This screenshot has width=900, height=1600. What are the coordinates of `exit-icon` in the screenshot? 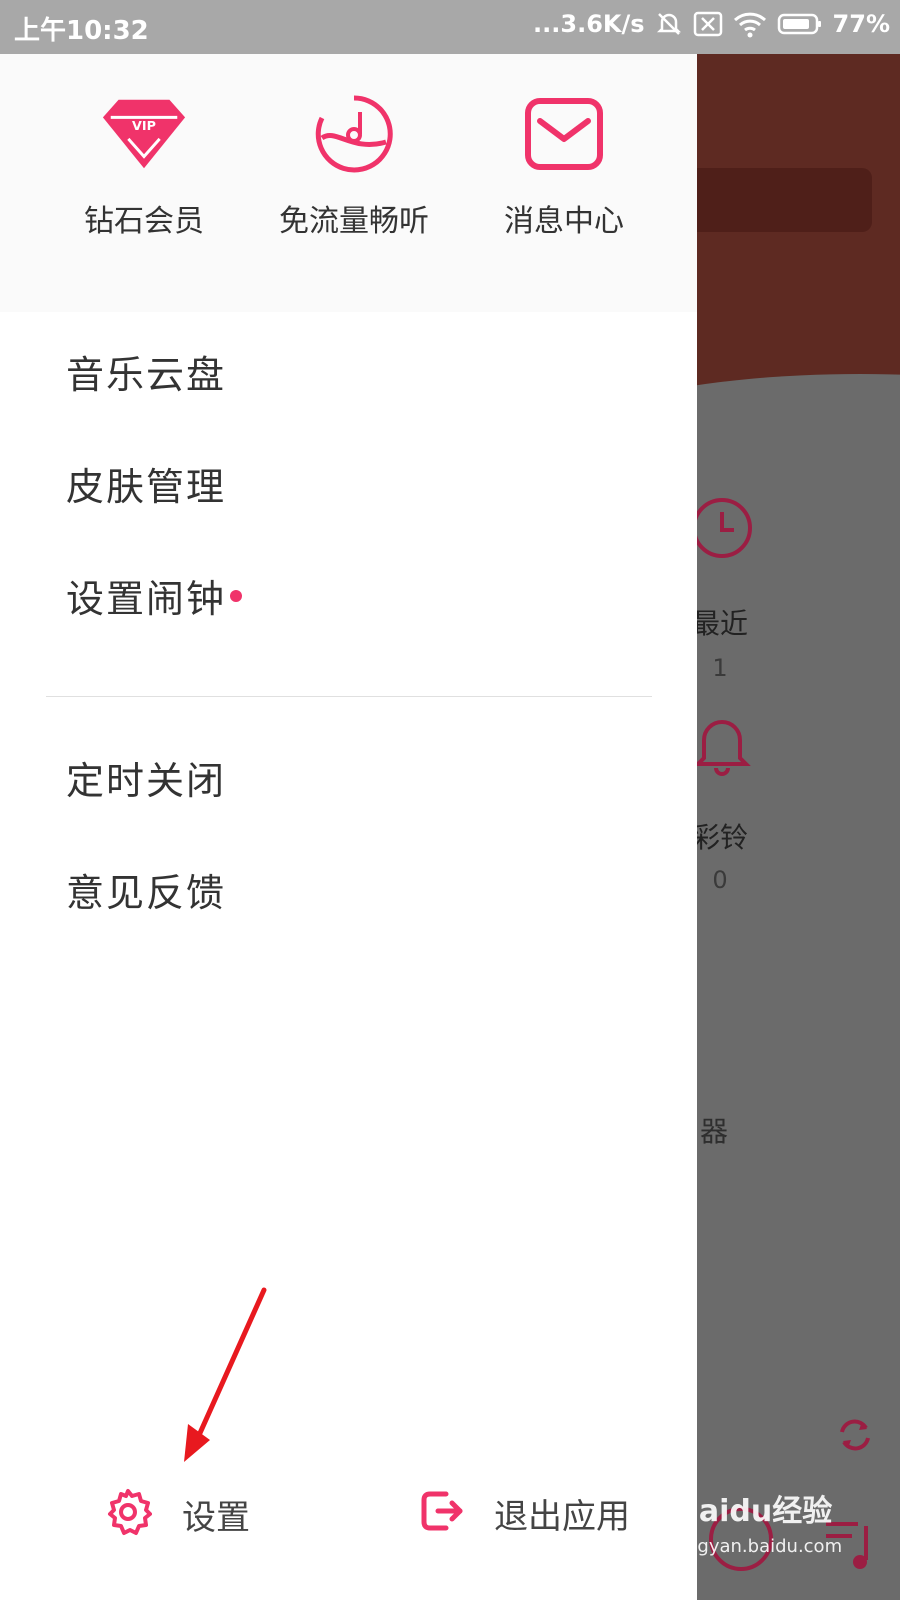 It's located at (442, 1513).